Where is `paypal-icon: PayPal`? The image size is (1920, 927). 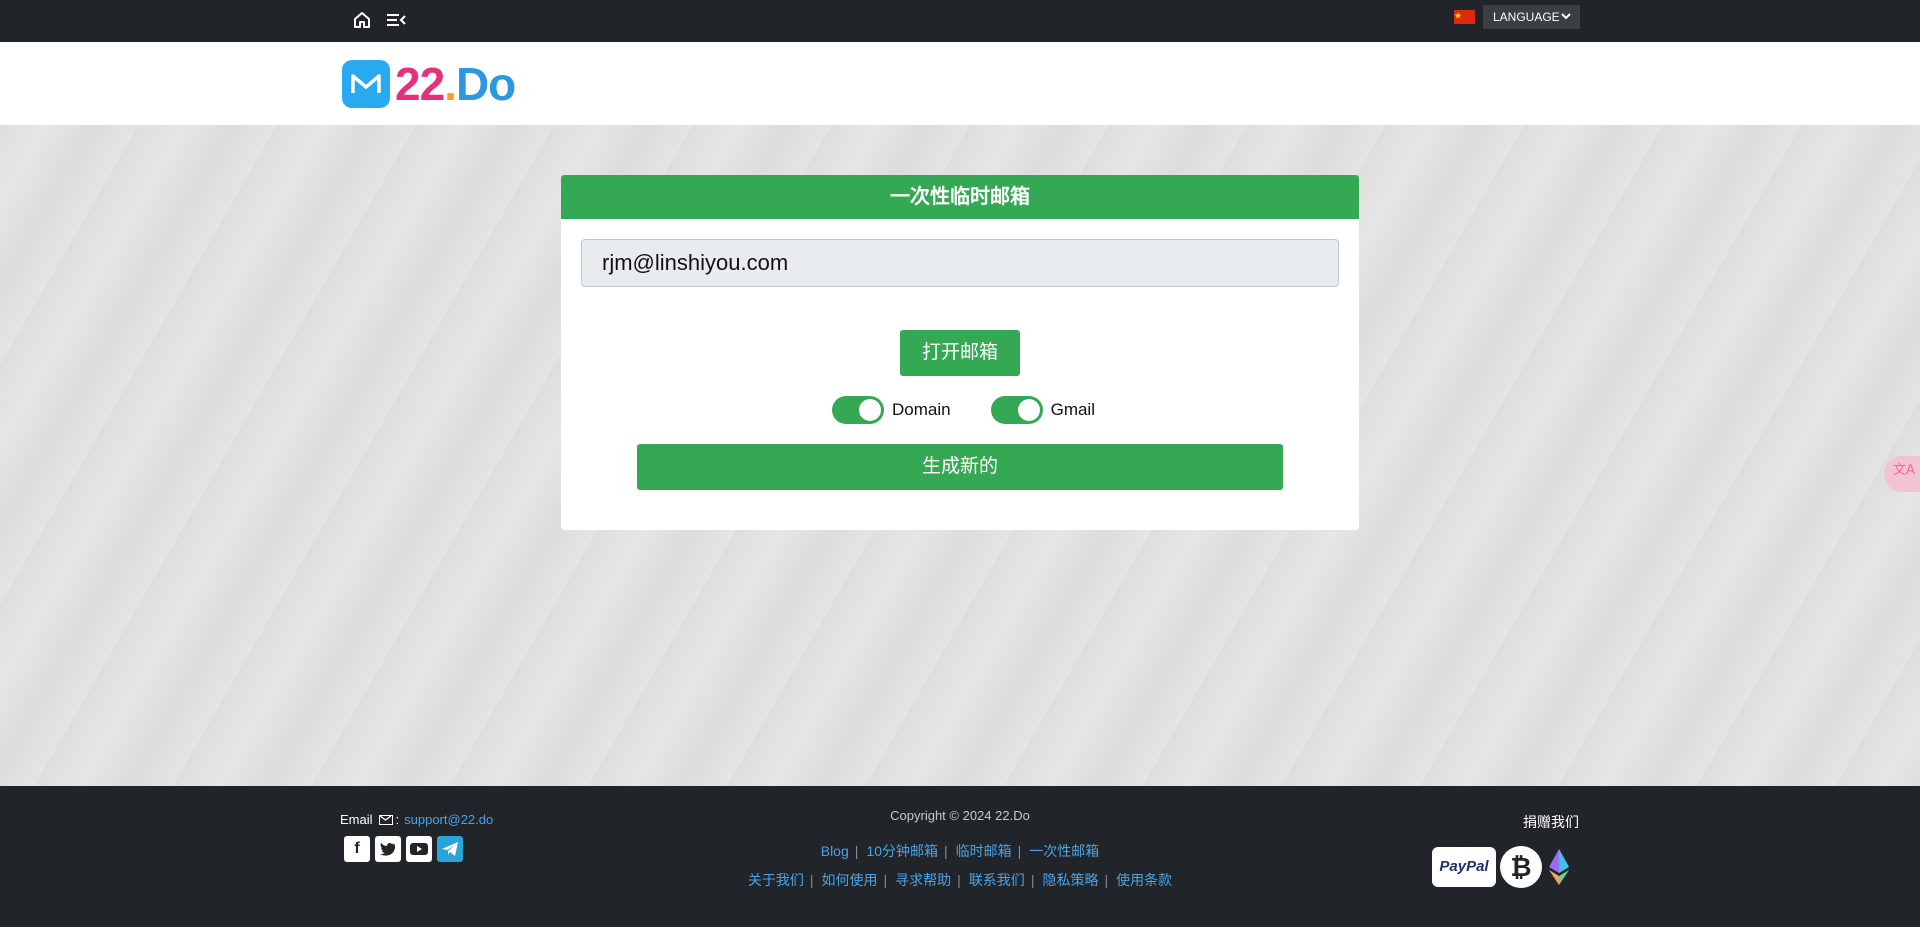
paypal-icon: PayPal is located at coordinates (1464, 867).